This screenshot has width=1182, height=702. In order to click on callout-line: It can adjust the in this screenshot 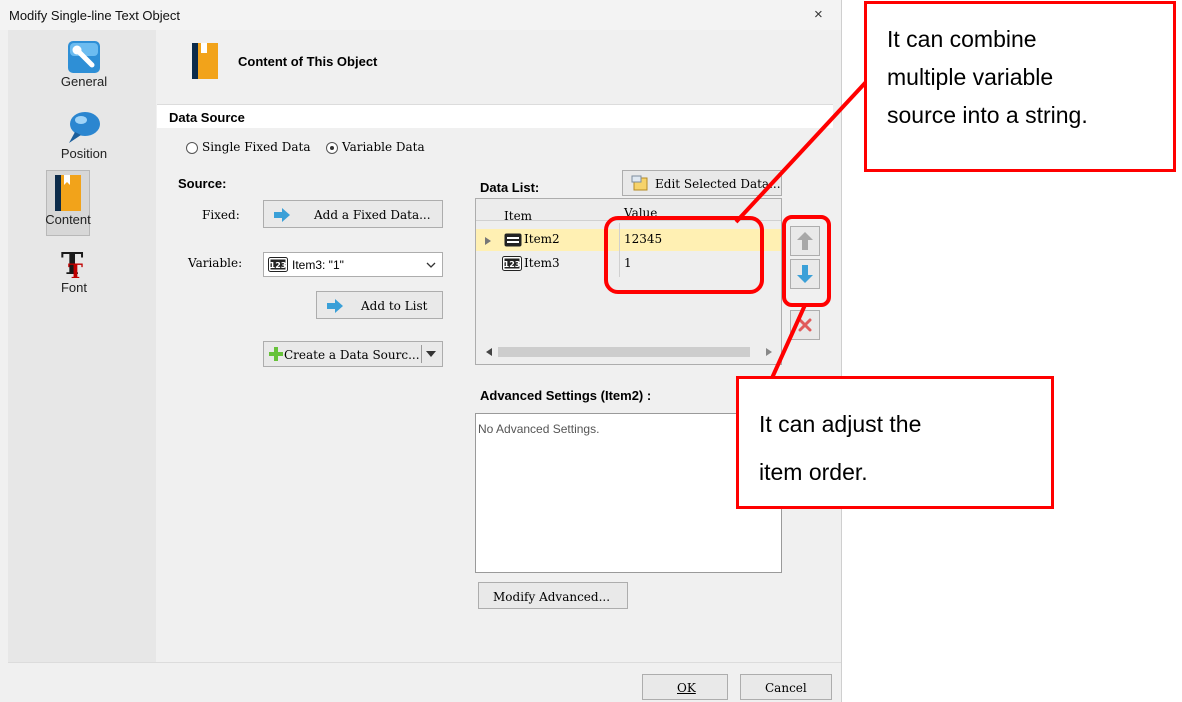, I will do `click(840, 424)`.